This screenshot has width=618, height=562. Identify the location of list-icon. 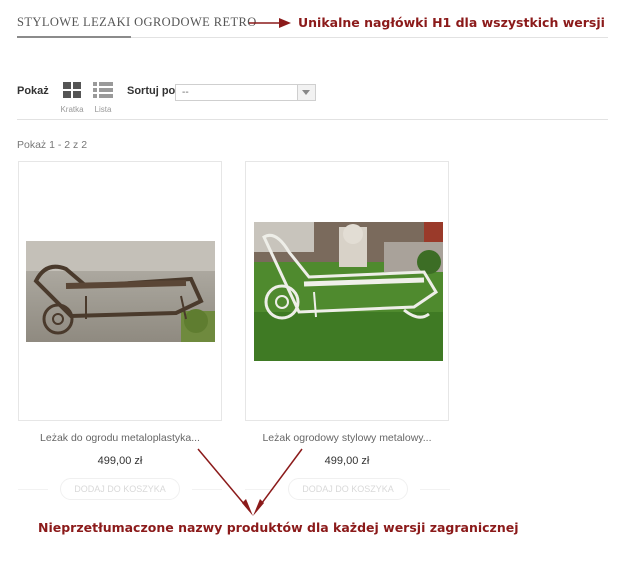
(103, 90).